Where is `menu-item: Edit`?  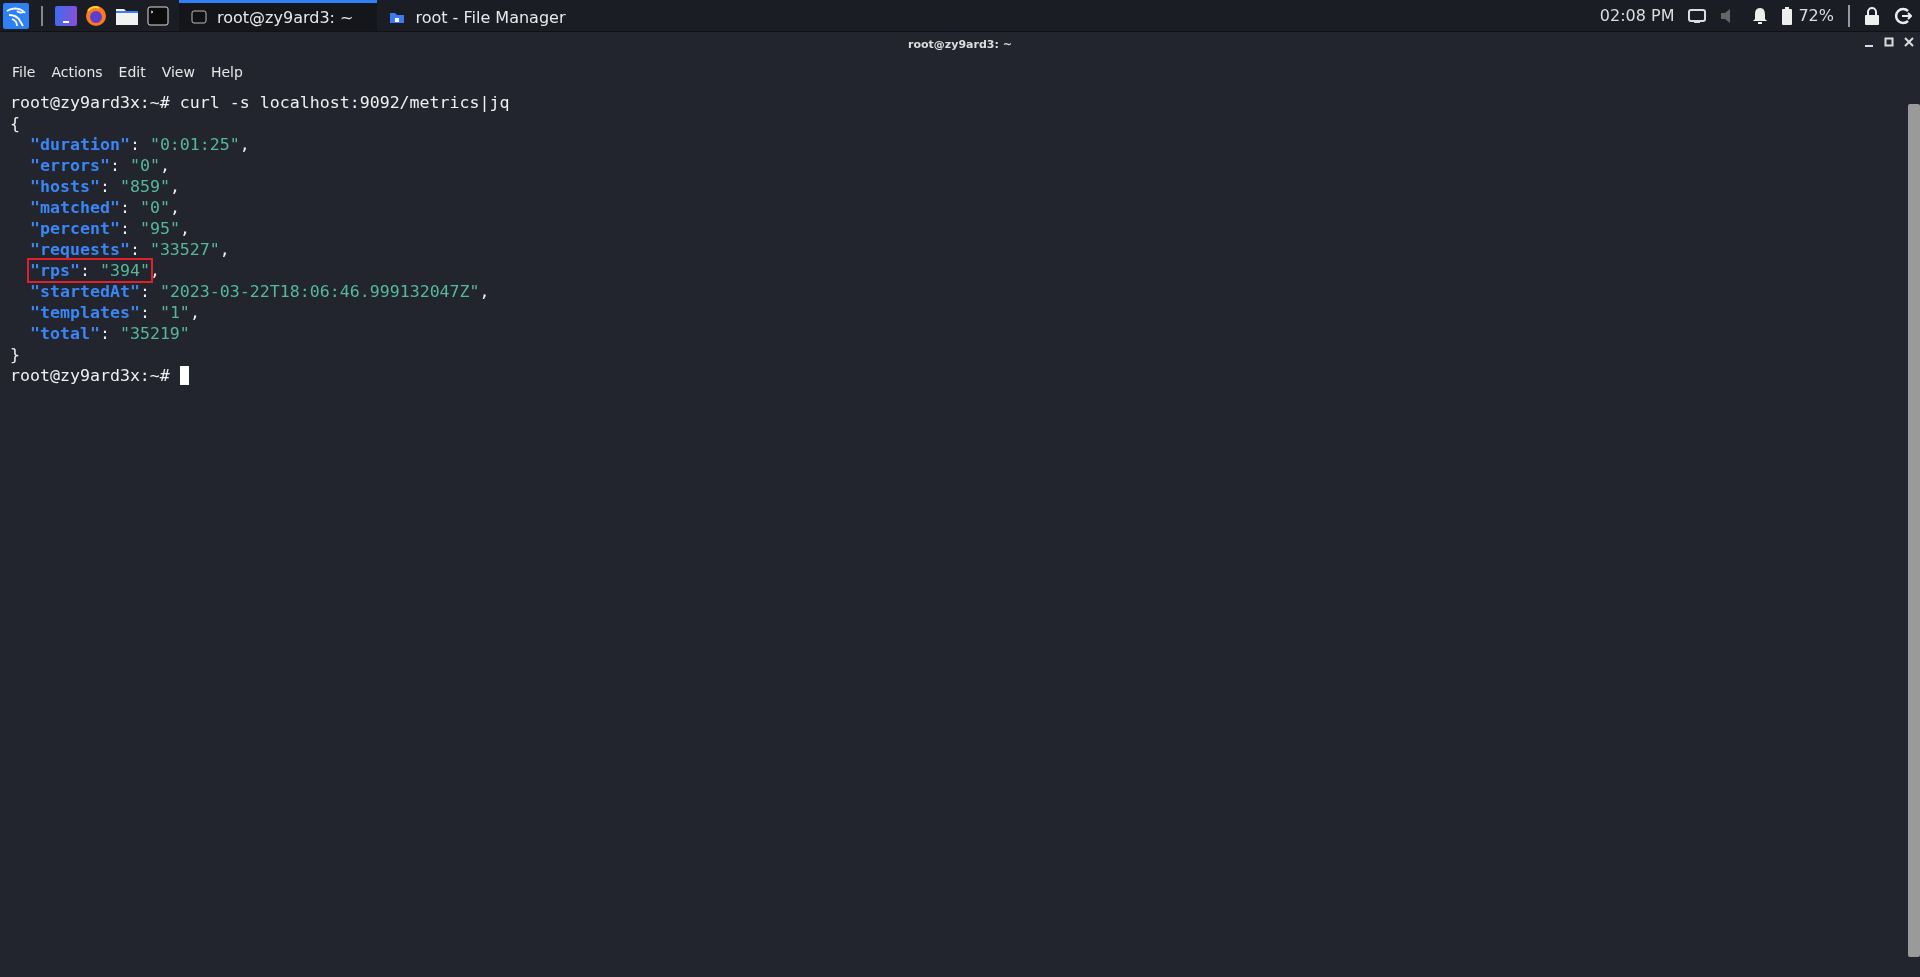 menu-item: Edit is located at coordinates (132, 72).